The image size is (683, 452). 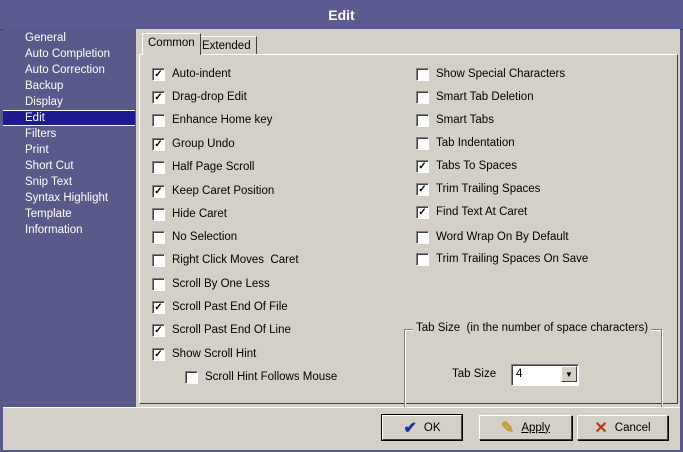 I want to click on tab-common: Common, so click(x=171, y=44).